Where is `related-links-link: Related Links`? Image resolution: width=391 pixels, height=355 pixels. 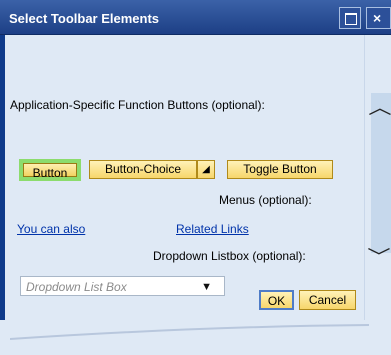
related-links-link: Related Links is located at coordinates (212, 229).